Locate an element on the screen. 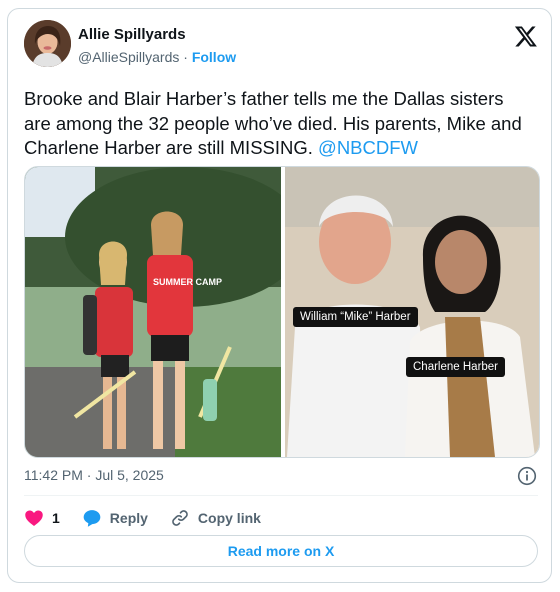 The height and width of the screenshot is (592, 560). x-logo-icon is located at coordinates (526, 36).